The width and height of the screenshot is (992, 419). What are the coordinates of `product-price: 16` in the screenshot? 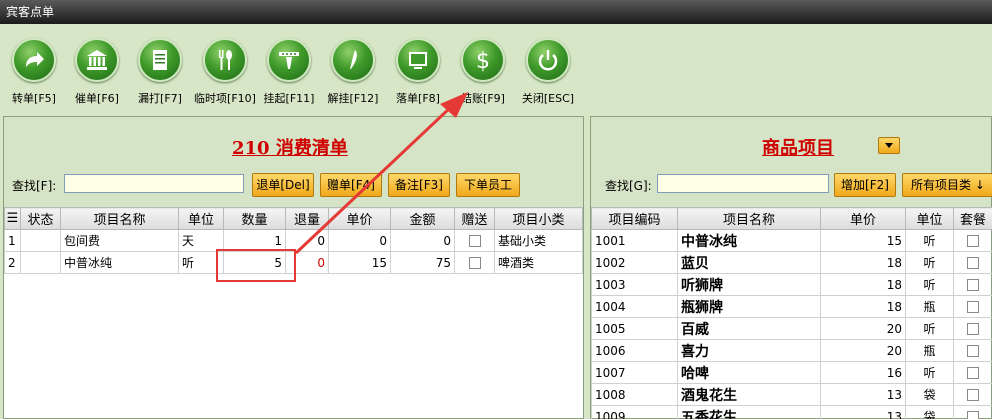 It's located at (863, 372).